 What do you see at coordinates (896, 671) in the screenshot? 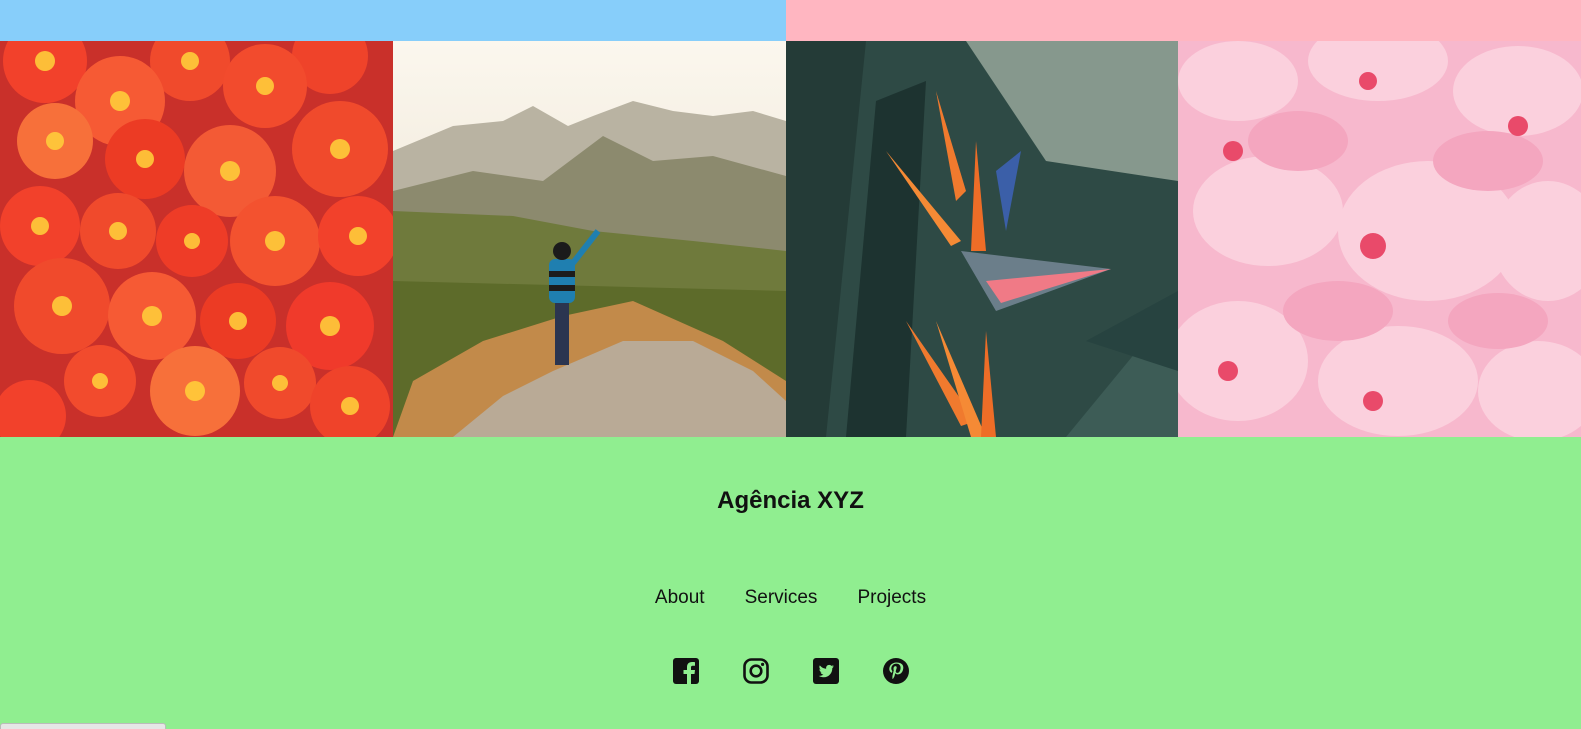
I see `pinterest-icon` at bounding box center [896, 671].